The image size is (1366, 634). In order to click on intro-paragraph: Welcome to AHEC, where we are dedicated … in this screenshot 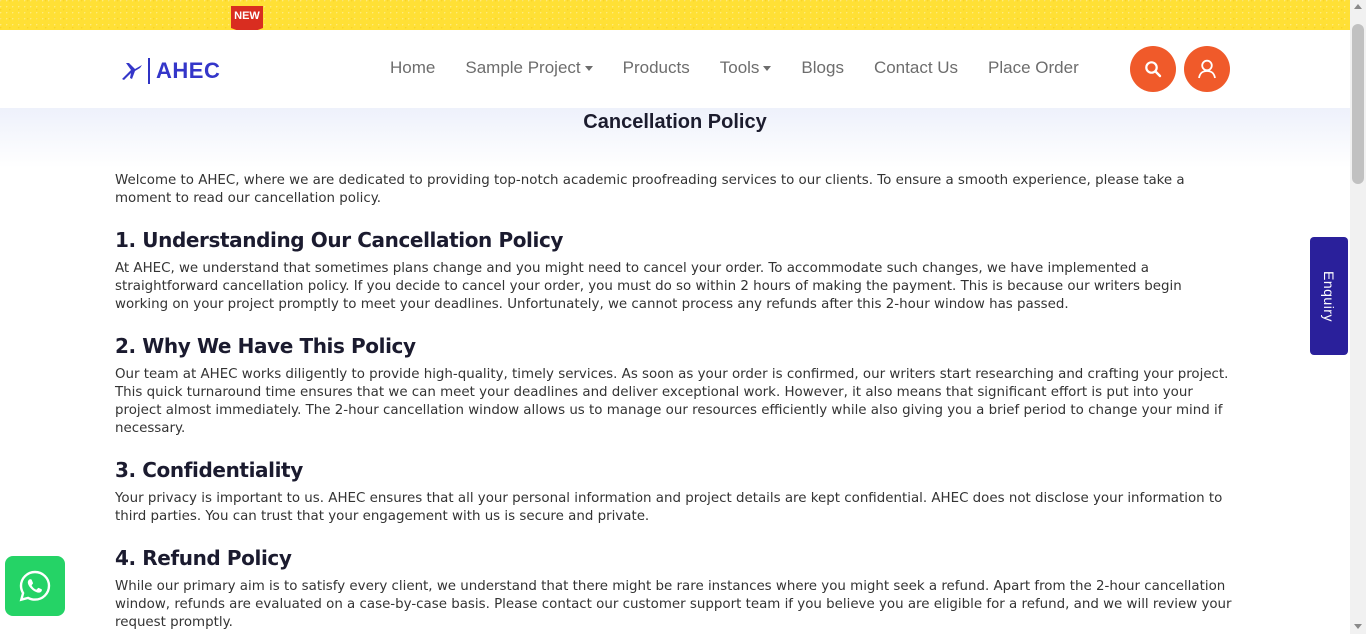, I will do `click(650, 189)`.